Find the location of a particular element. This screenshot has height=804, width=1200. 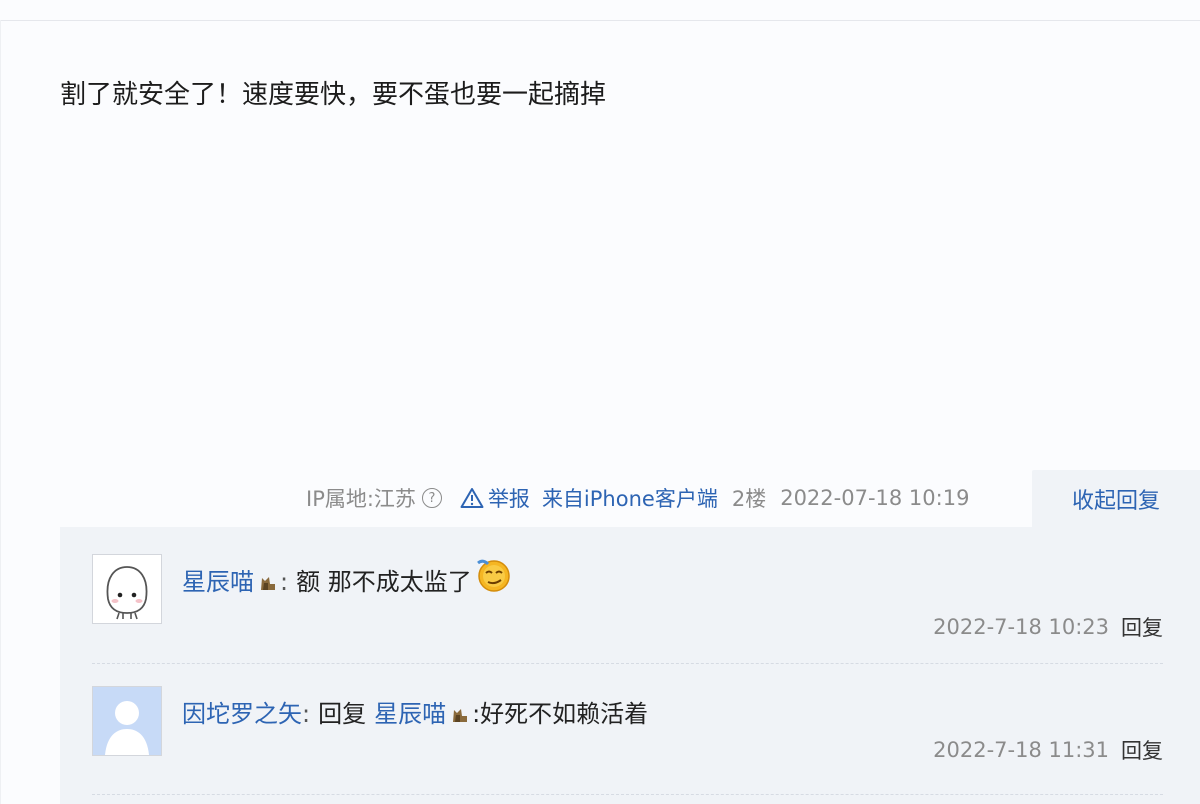

reply-keyword: 回复 is located at coordinates (342, 714).